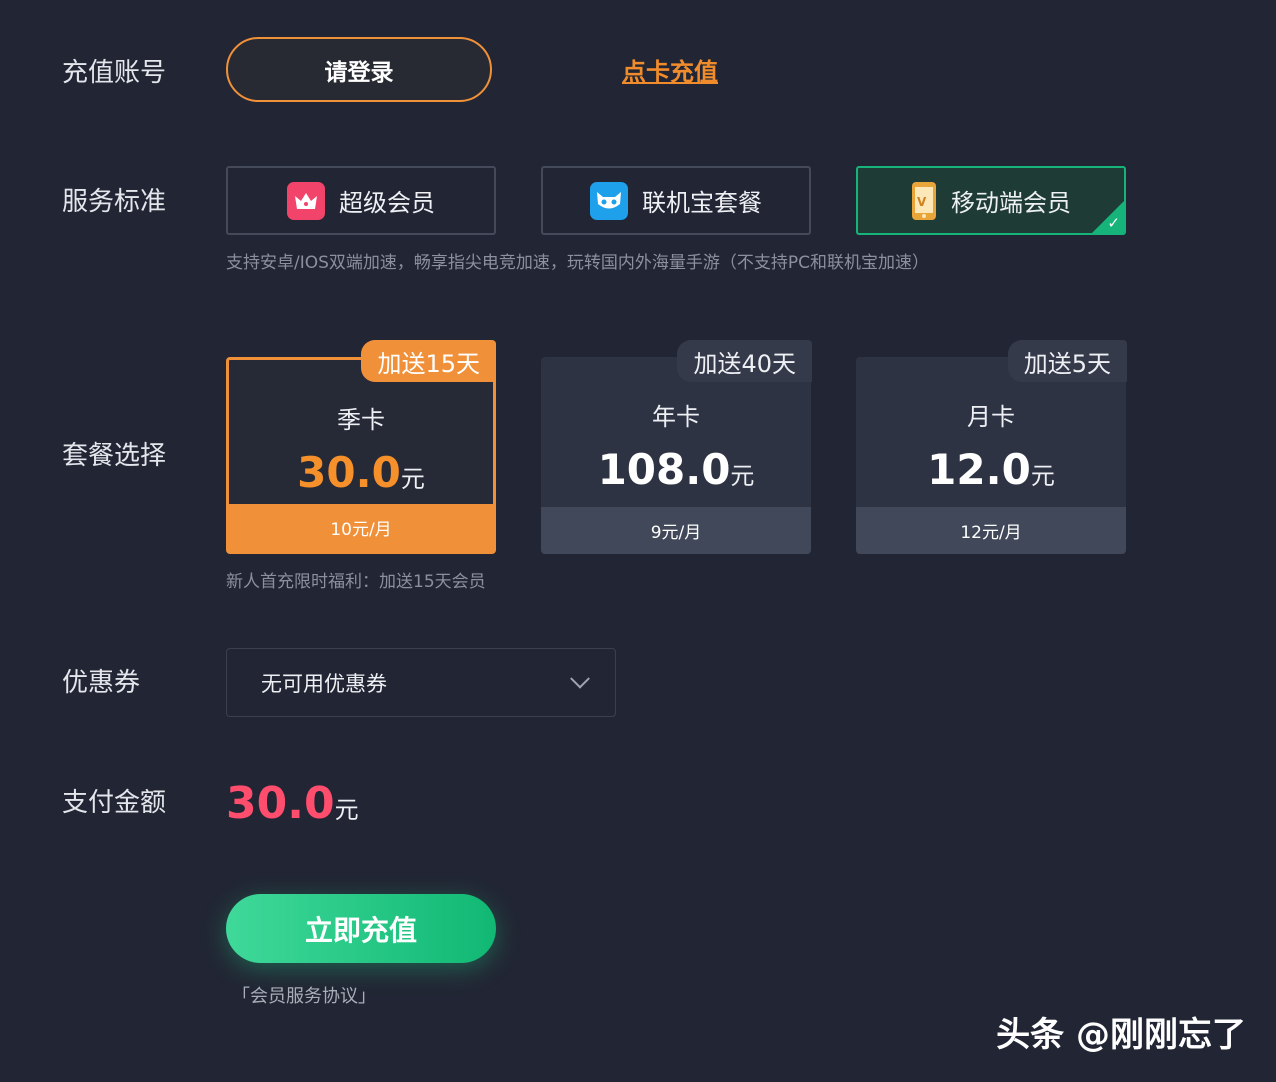 The height and width of the screenshot is (1082, 1276). What do you see at coordinates (101, 683) in the screenshot?
I see `coupon-row-label: 优惠券` at bounding box center [101, 683].